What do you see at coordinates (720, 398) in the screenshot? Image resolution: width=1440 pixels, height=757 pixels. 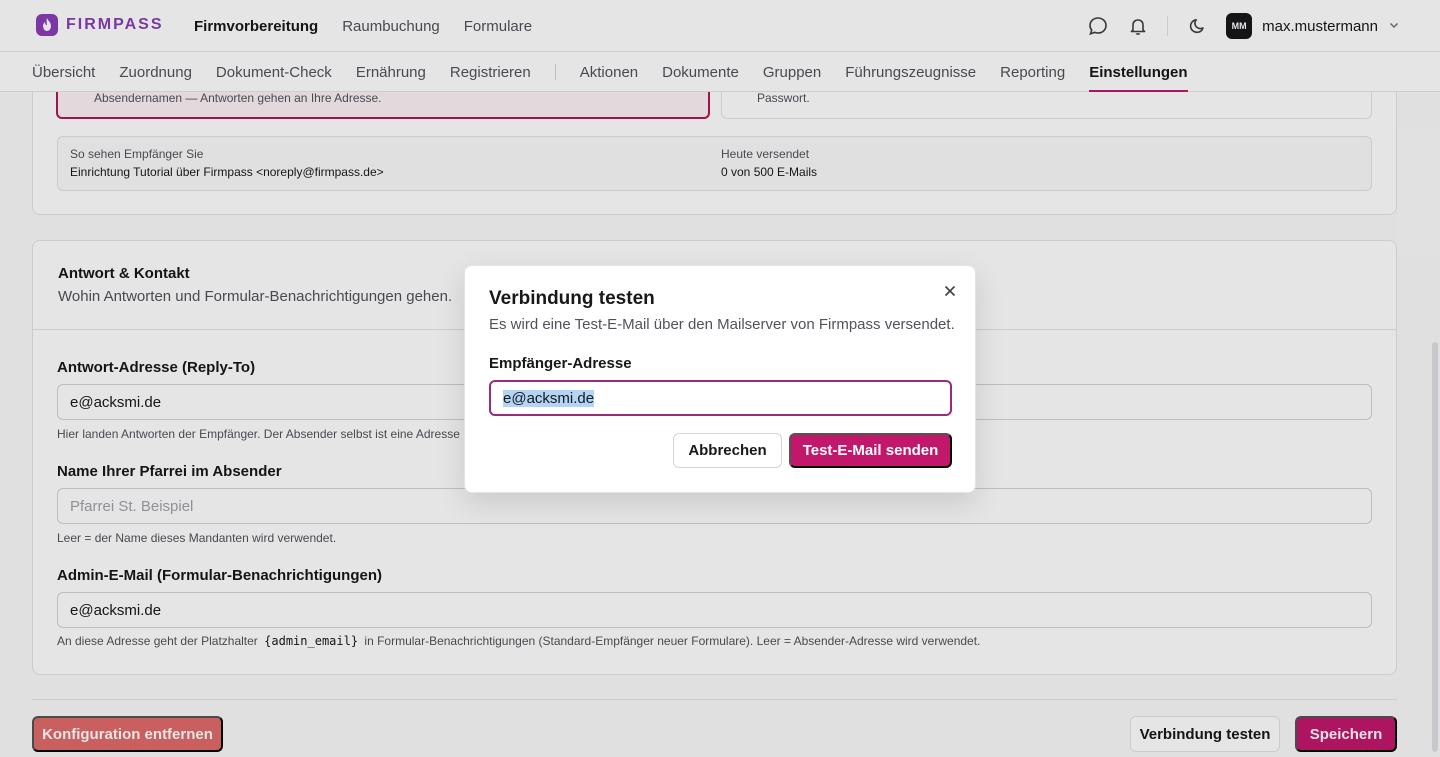 I see `recipient-input: e@acksmi.de` at bounding box center [720, 398].